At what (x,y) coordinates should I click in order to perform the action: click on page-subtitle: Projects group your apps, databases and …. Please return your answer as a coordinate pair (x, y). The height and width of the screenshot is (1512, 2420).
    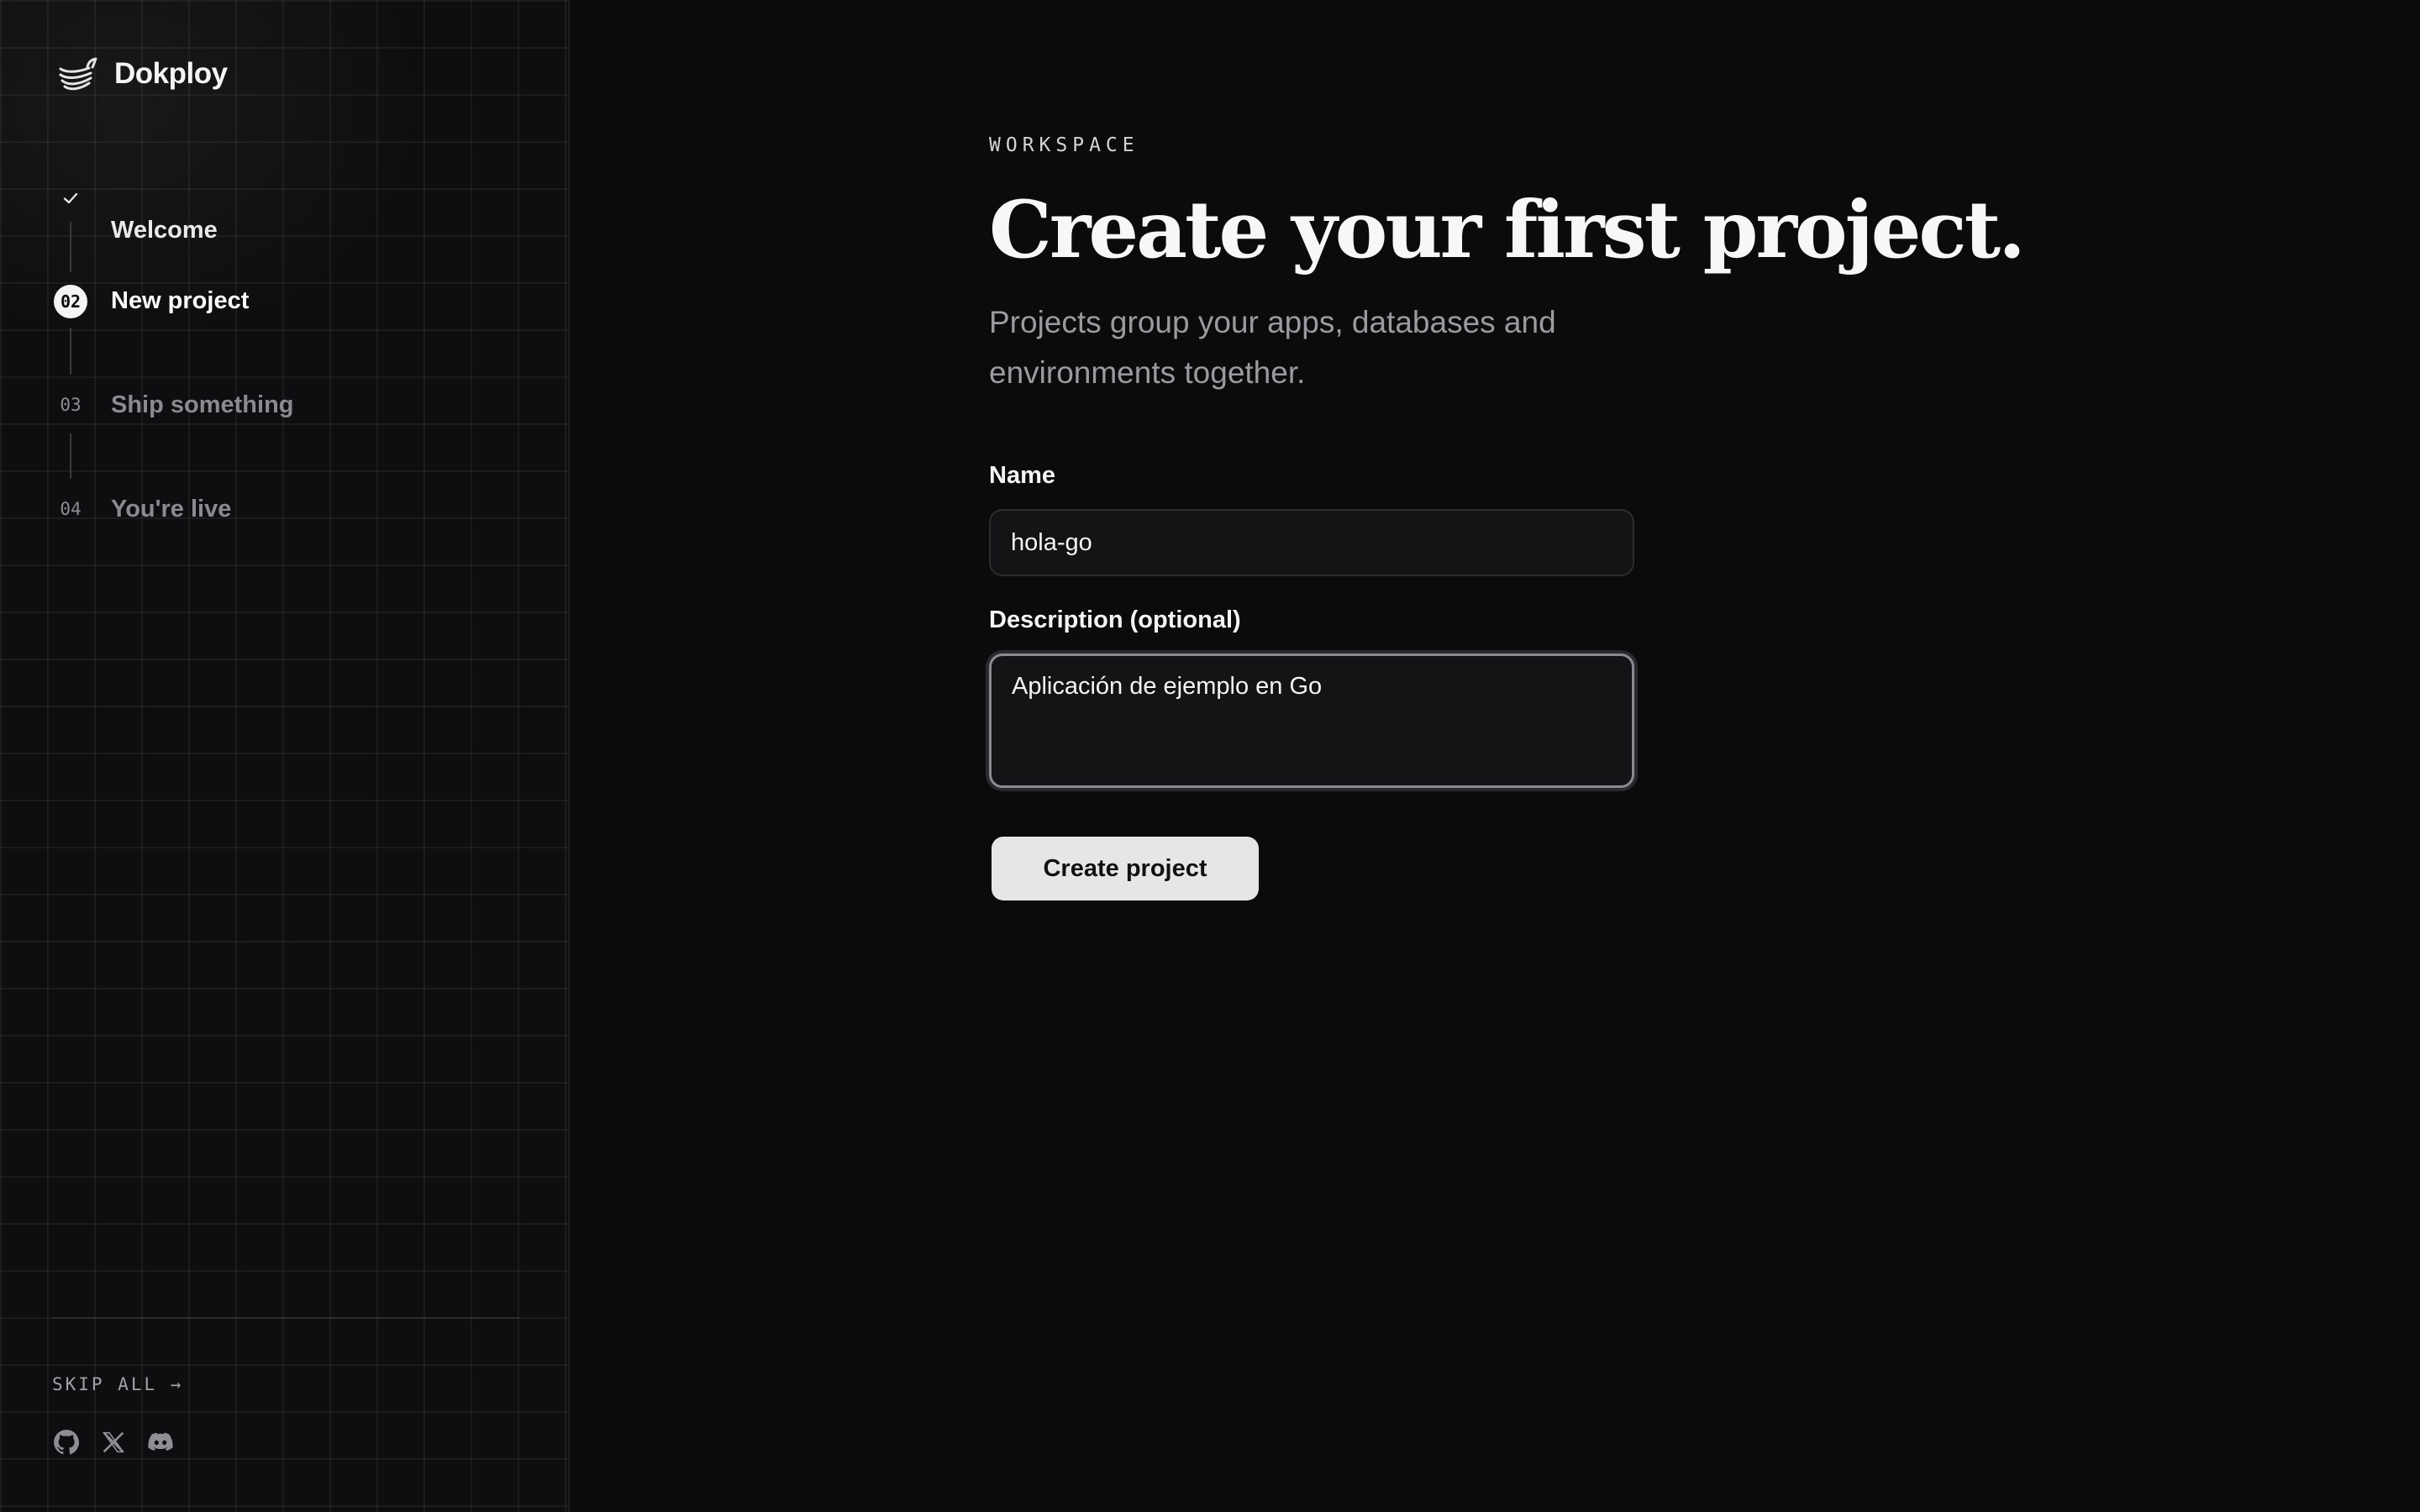
    Looking at the image, I should click on (1272, 347).